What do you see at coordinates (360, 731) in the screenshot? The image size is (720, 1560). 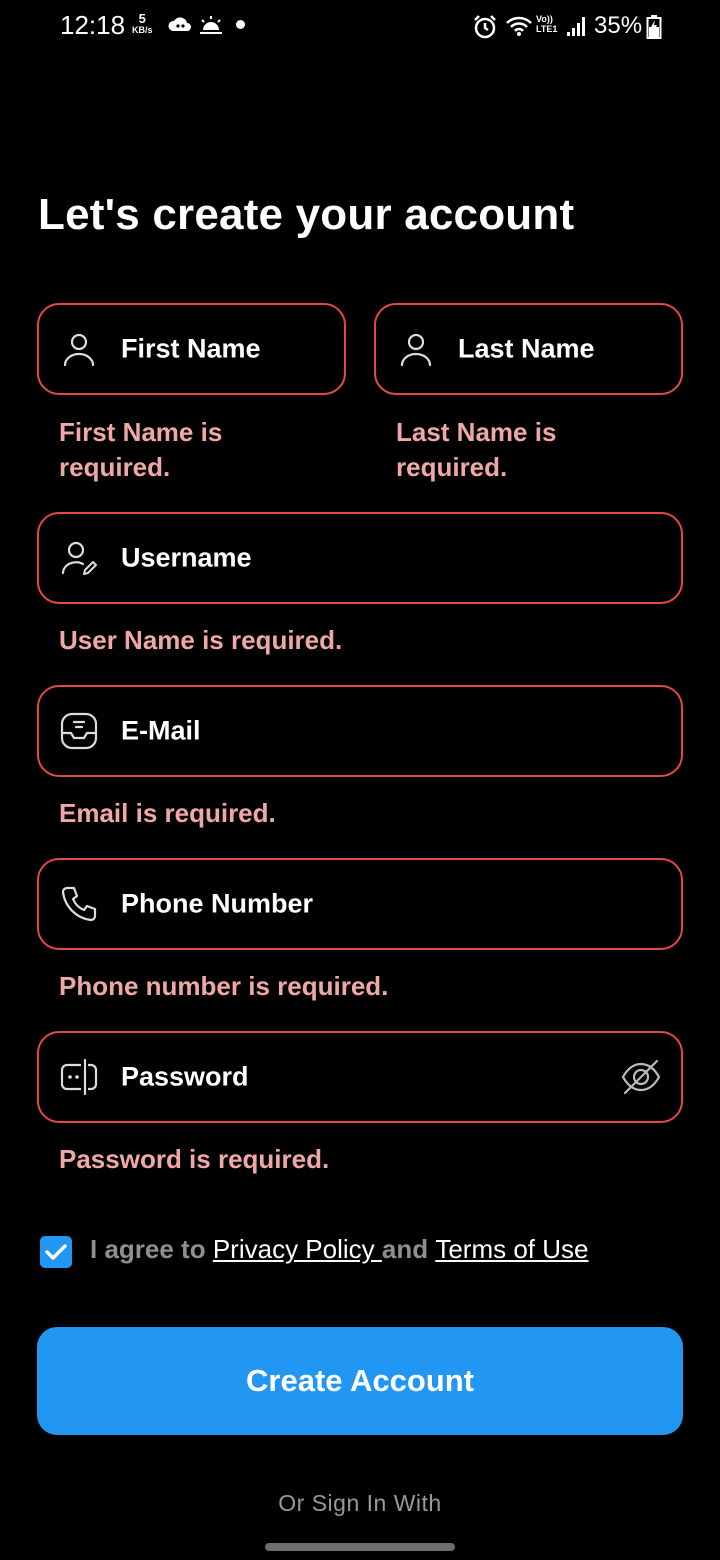 I see `email-field: E-Mail` at bounding box center [360, 731].